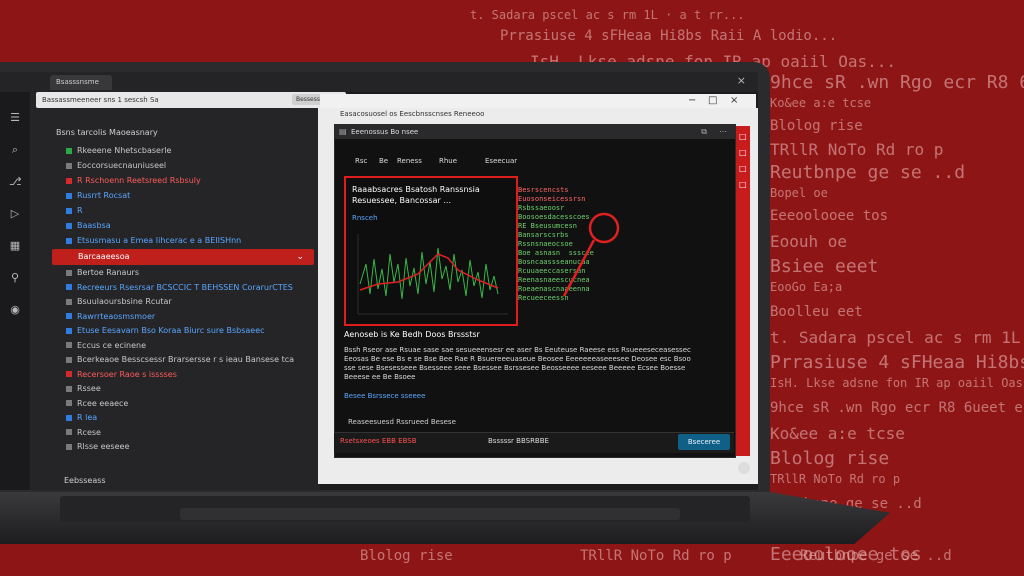 Image resolution: width=1024 pixels, height=576 pixels. What do you see at coordinates (384, 396) in the screenshot?
I see `doc-link: Besee Bsrssece sseeee` at bounding box center [384, 396].